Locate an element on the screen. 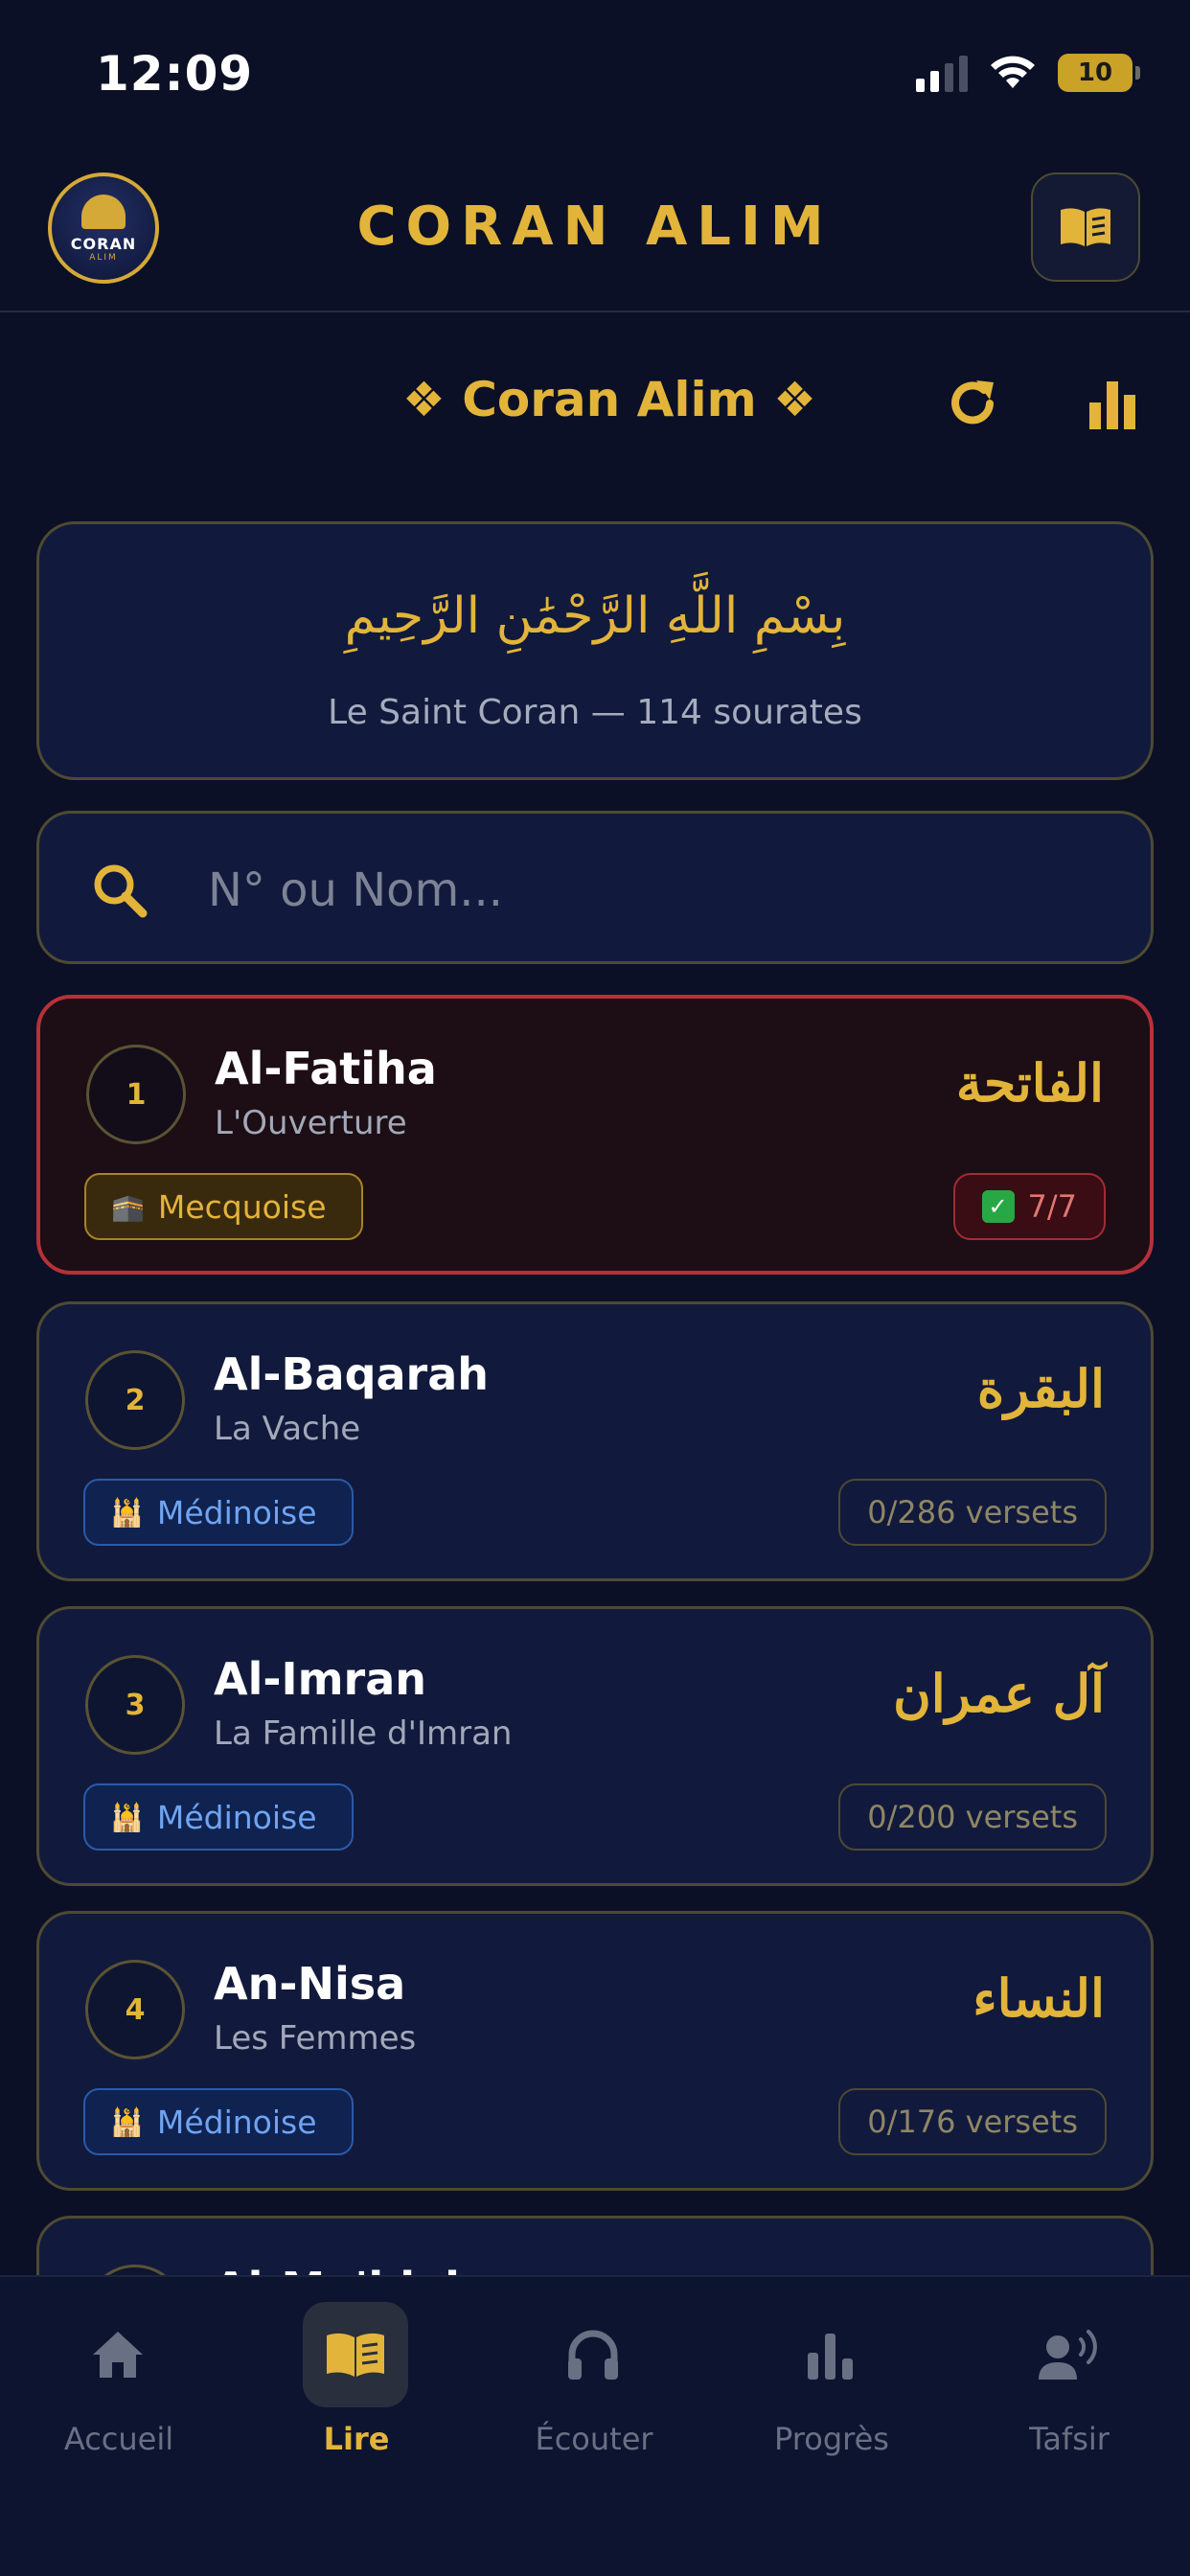  app-title: CORAN ALIM is located at coordinates (595, 227).